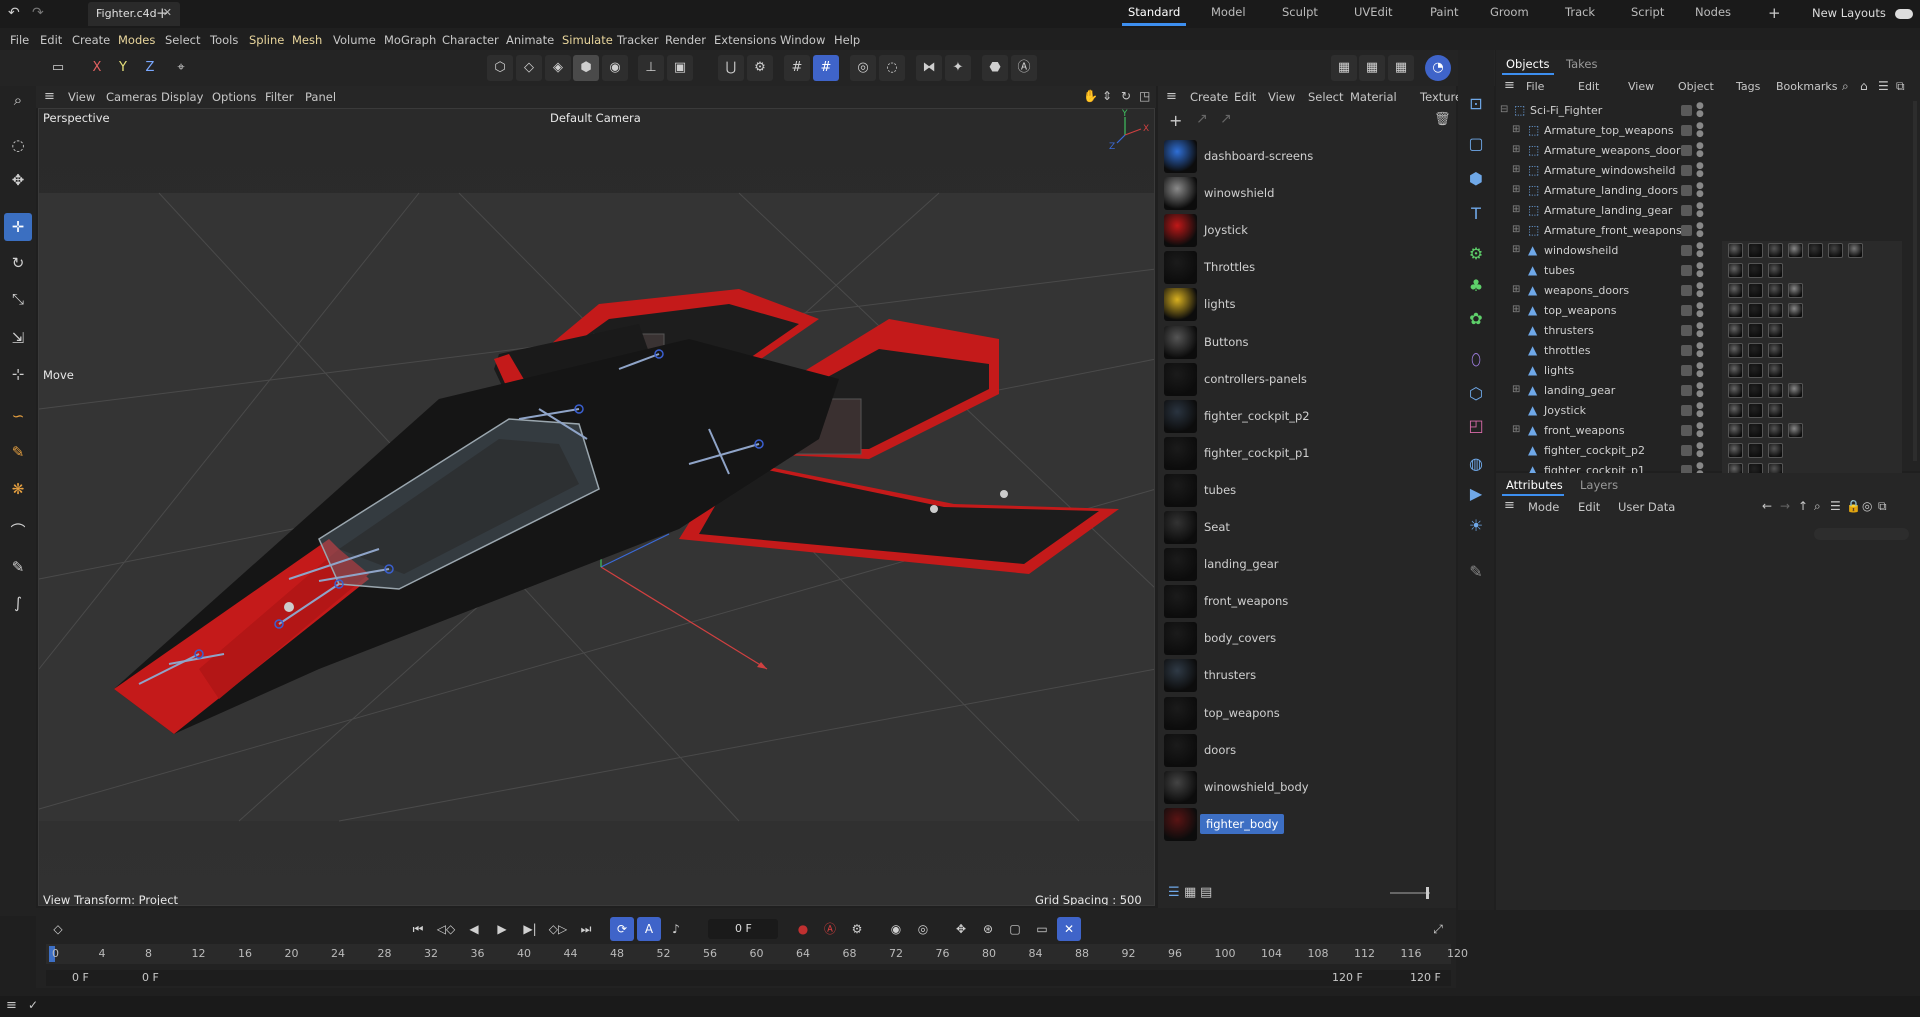 This screenshot has height=1017, width=1920. Describe the element at coordinates (18, 489) in the screenshot. I see `particle-icon: ❋` at that location.